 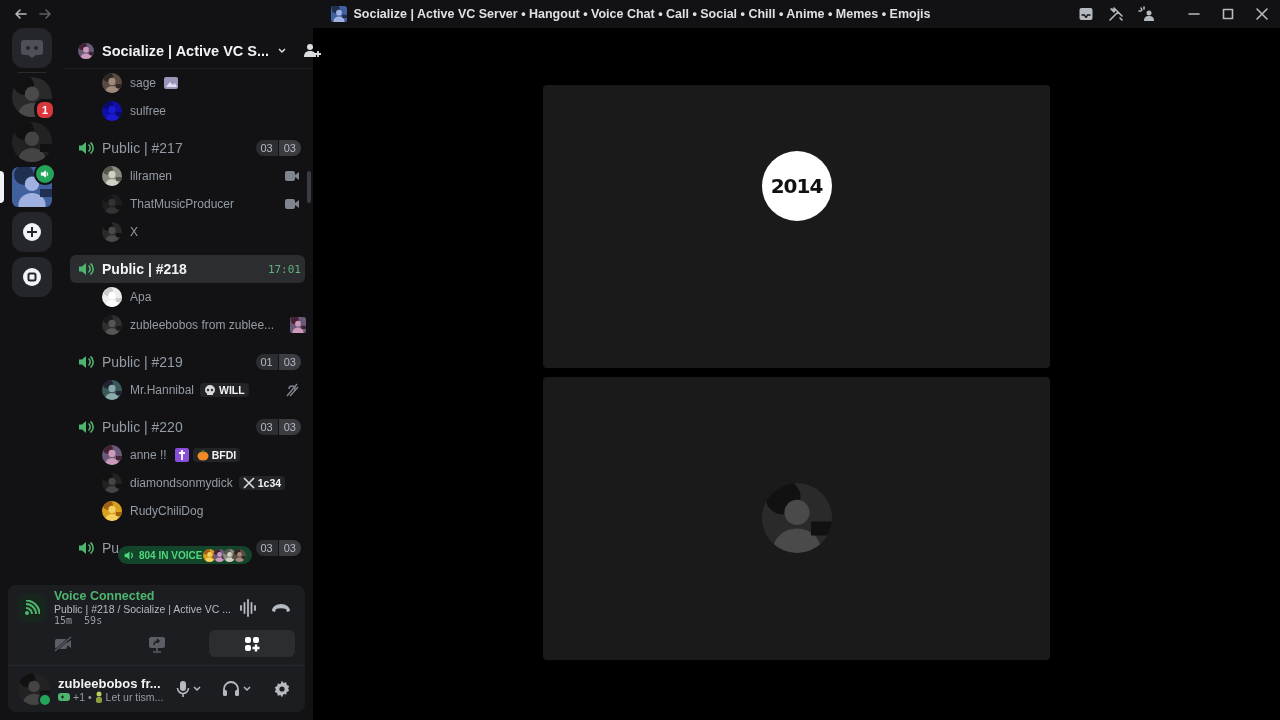 What do you see at coordinates (143, 83) in the screenshot?
I see `member-name: sage` at bounding box center [143, 83].